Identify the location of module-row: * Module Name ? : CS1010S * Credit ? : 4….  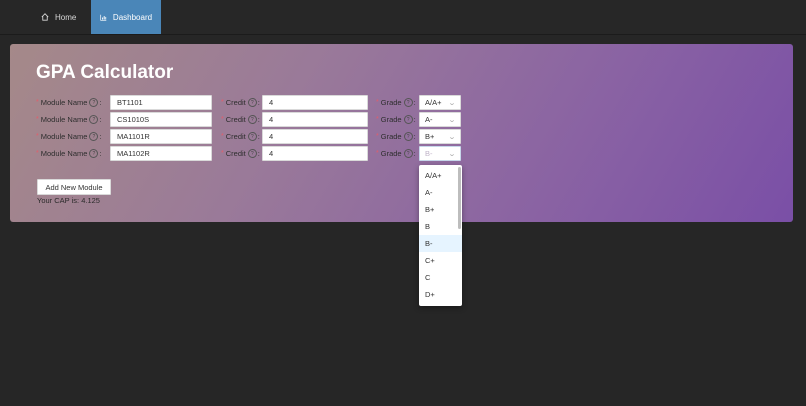
(401, 119).